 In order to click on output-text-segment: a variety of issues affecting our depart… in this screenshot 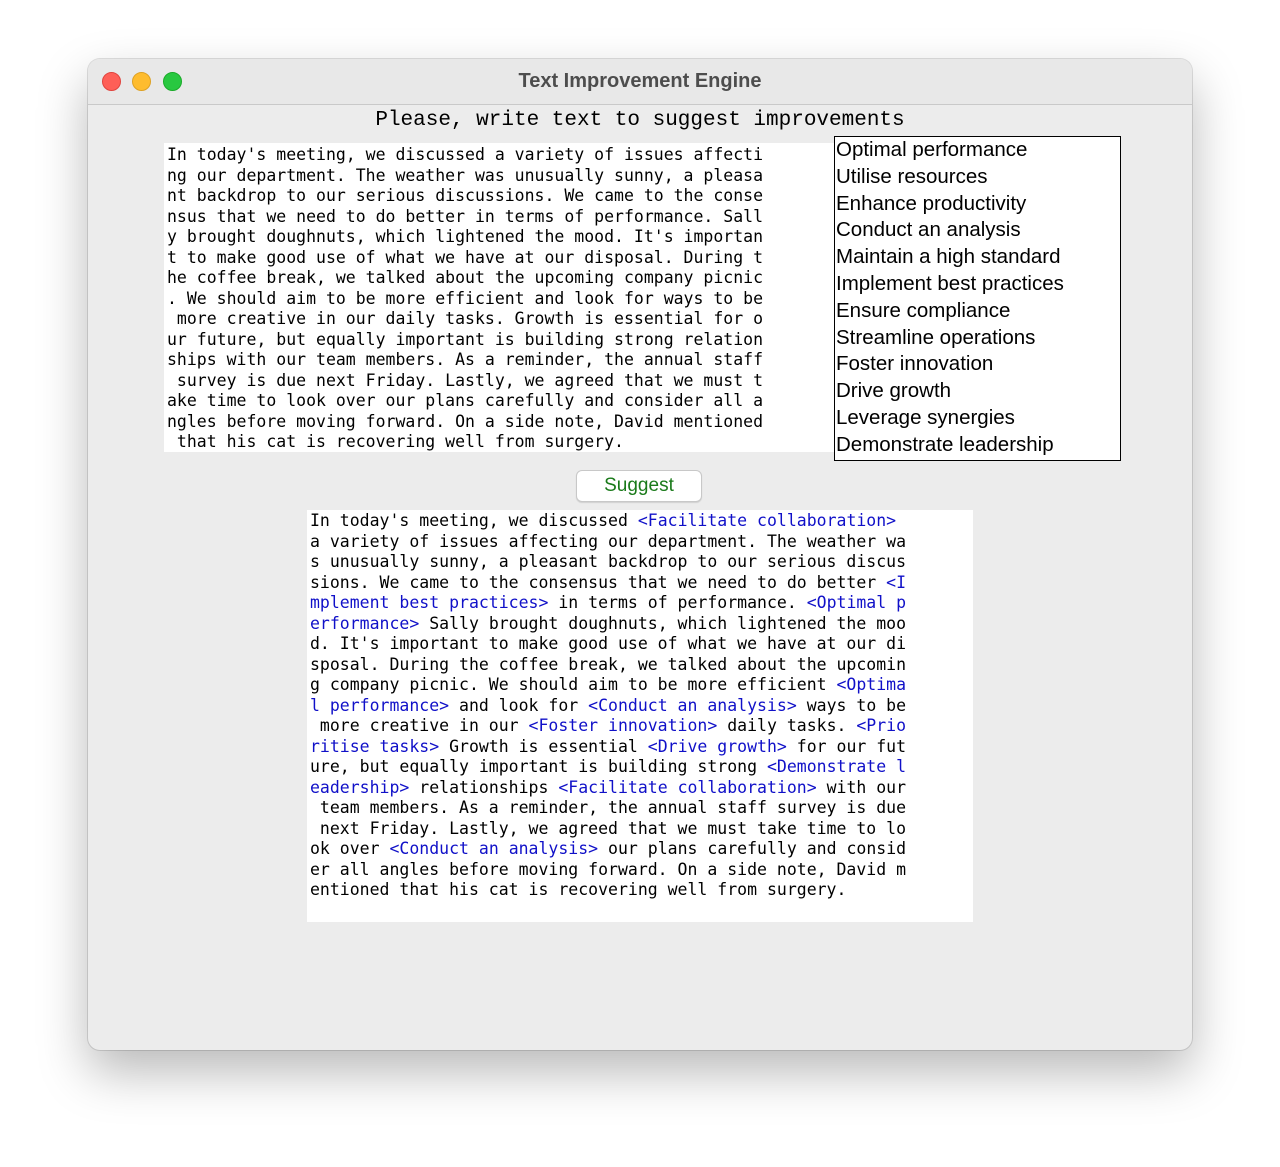, I will do `click(608, 541)`.